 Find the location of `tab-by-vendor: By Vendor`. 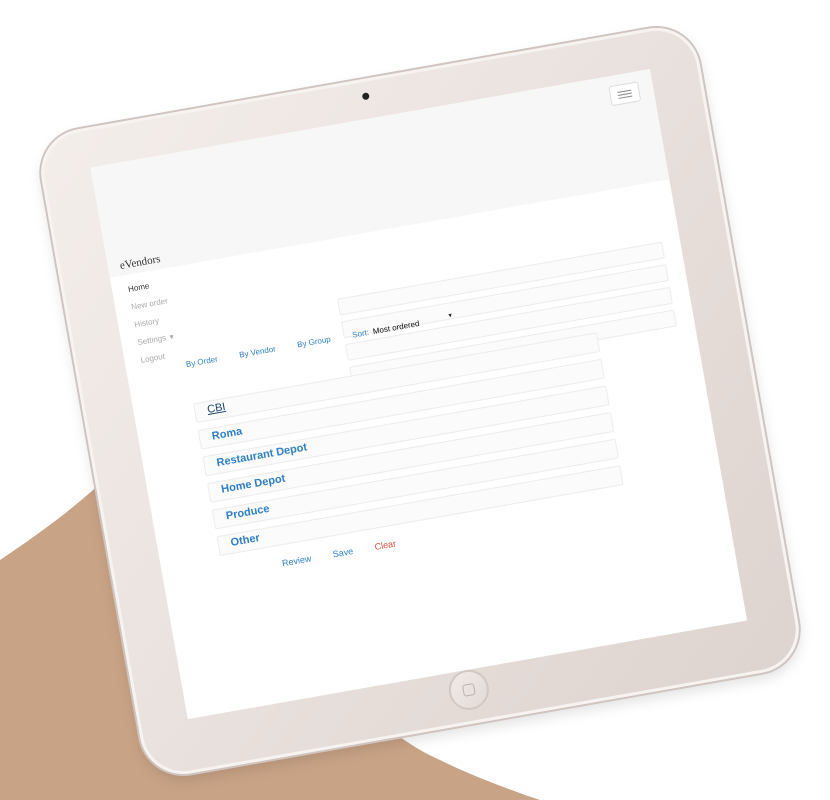

tab-by-vendor: By Vendor is located at coordinates (258, 351).